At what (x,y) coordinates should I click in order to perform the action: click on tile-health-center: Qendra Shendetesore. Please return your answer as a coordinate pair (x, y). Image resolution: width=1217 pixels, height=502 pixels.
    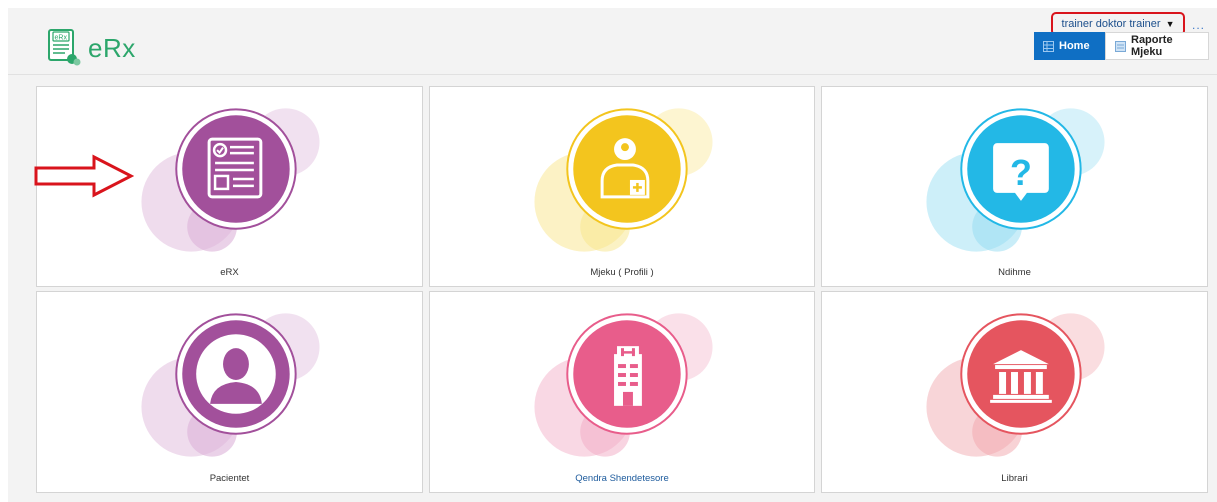
    Looking at the image, I should click on (622, 392).